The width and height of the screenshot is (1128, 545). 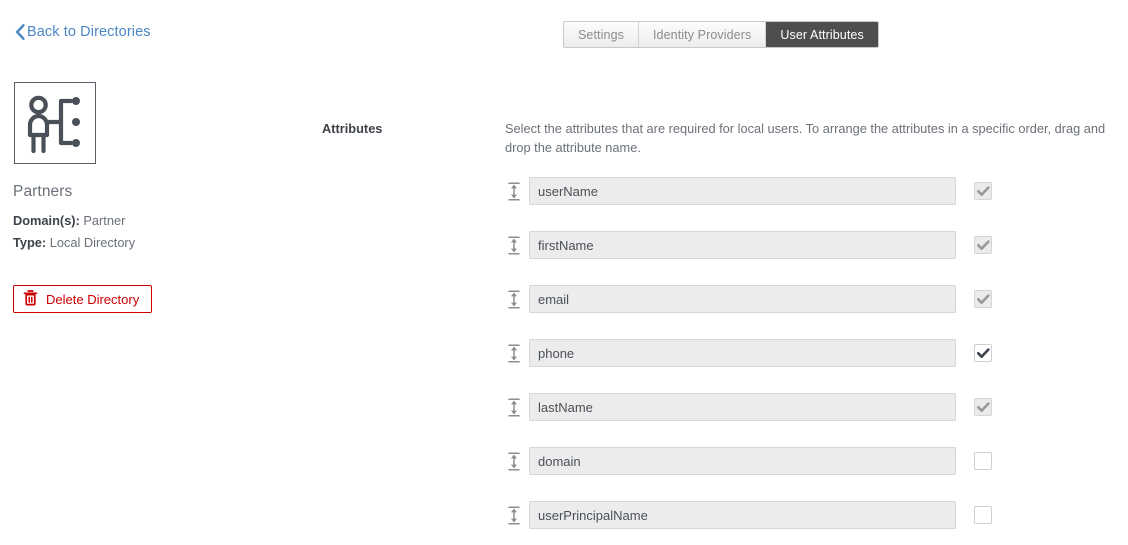 I want to click on directory-domains: Domain(s): Partner, so click(x=69, y=220).